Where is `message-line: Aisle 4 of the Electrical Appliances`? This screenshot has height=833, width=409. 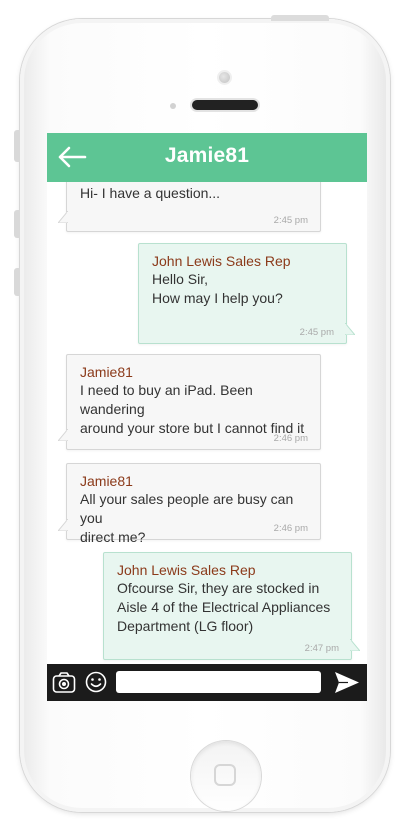
message-line: Aisle 4 of the Electrical Appliances is located at coordinates (224, 607).